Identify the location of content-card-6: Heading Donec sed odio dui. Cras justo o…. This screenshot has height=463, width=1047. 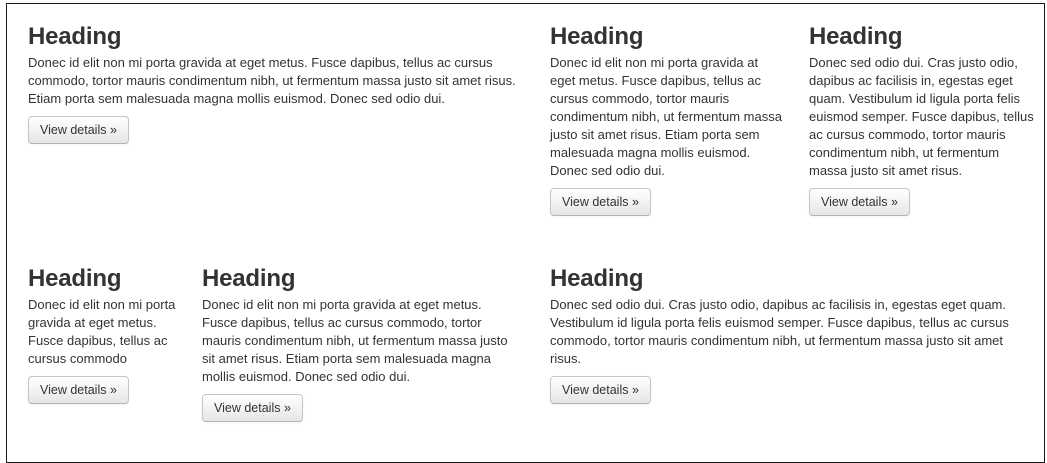
(793, 335).